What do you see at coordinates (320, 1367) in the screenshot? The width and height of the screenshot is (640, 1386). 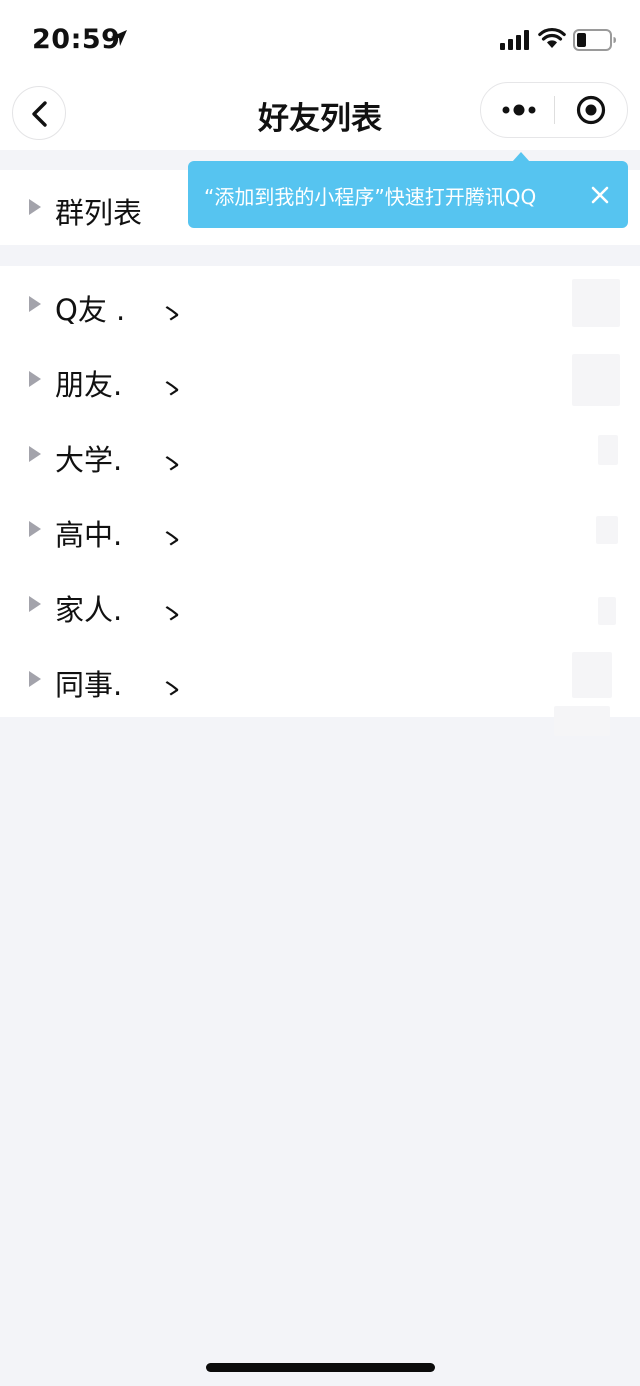 I see `home-indicator` at bounding box center [320, 1367].